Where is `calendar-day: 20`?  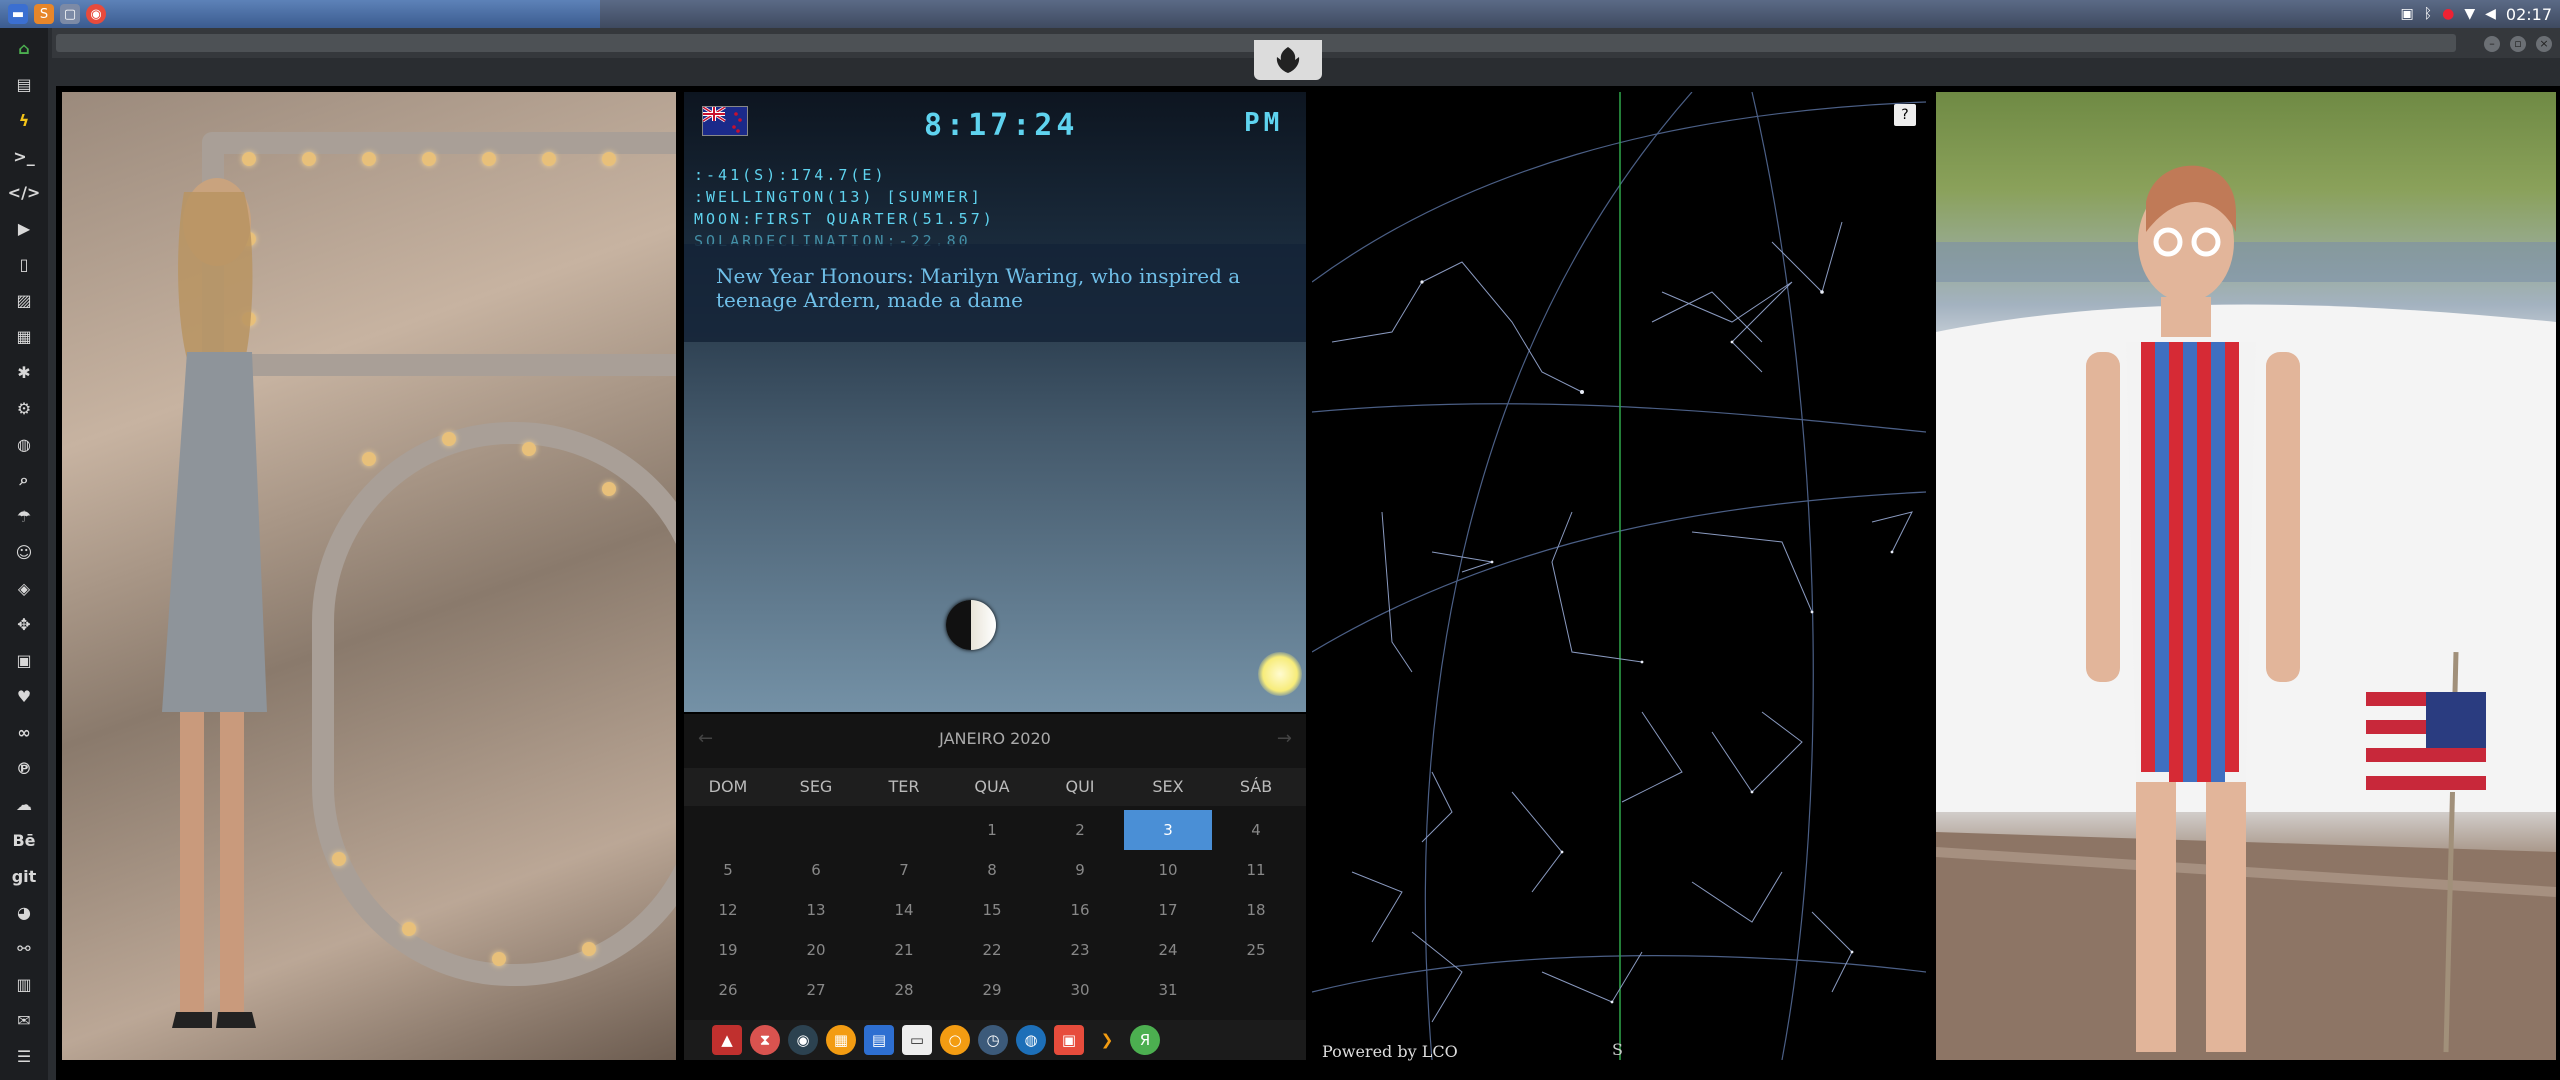 calendar-day: 20 is located at coordinates (816, 950).